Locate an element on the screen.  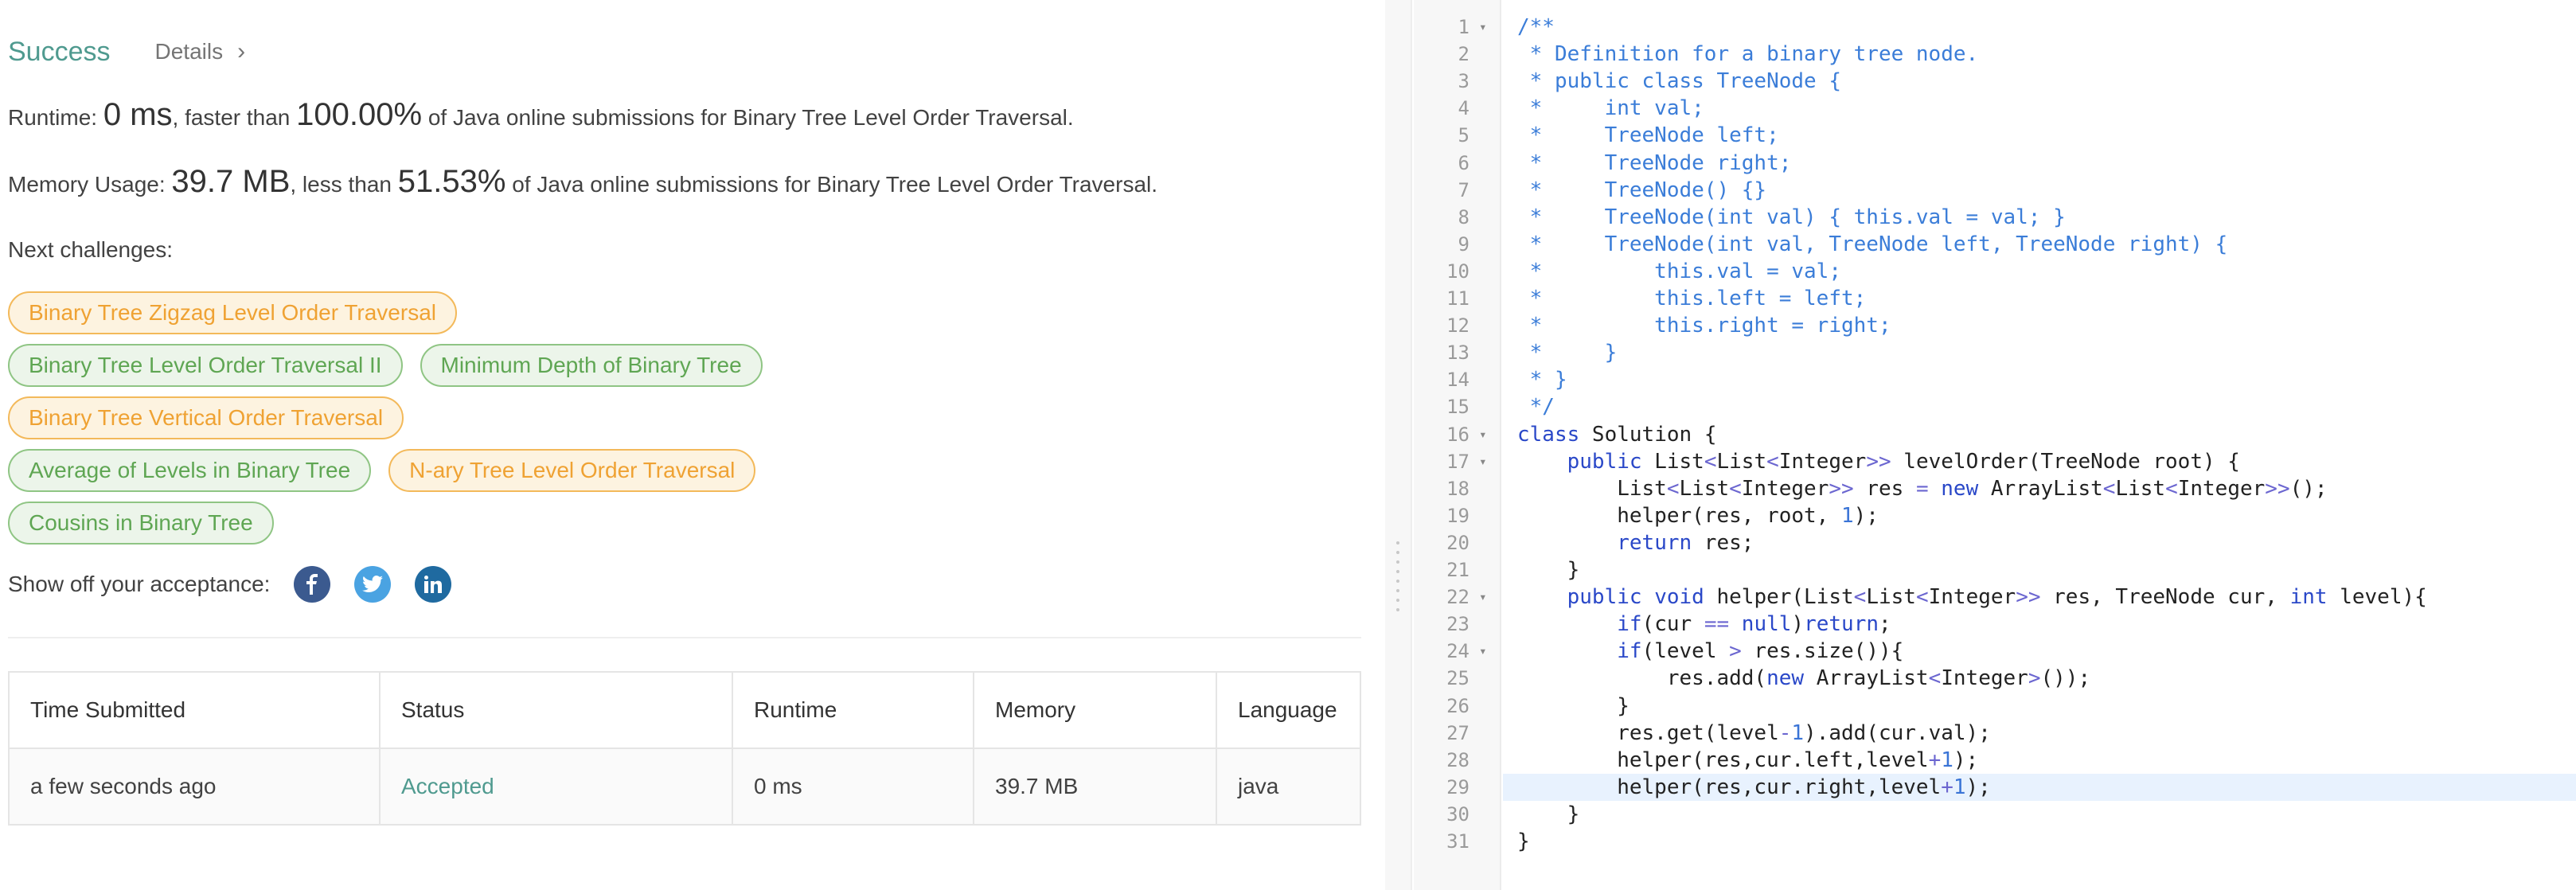
col-header: Runtime is located at coordinates (853, 710).